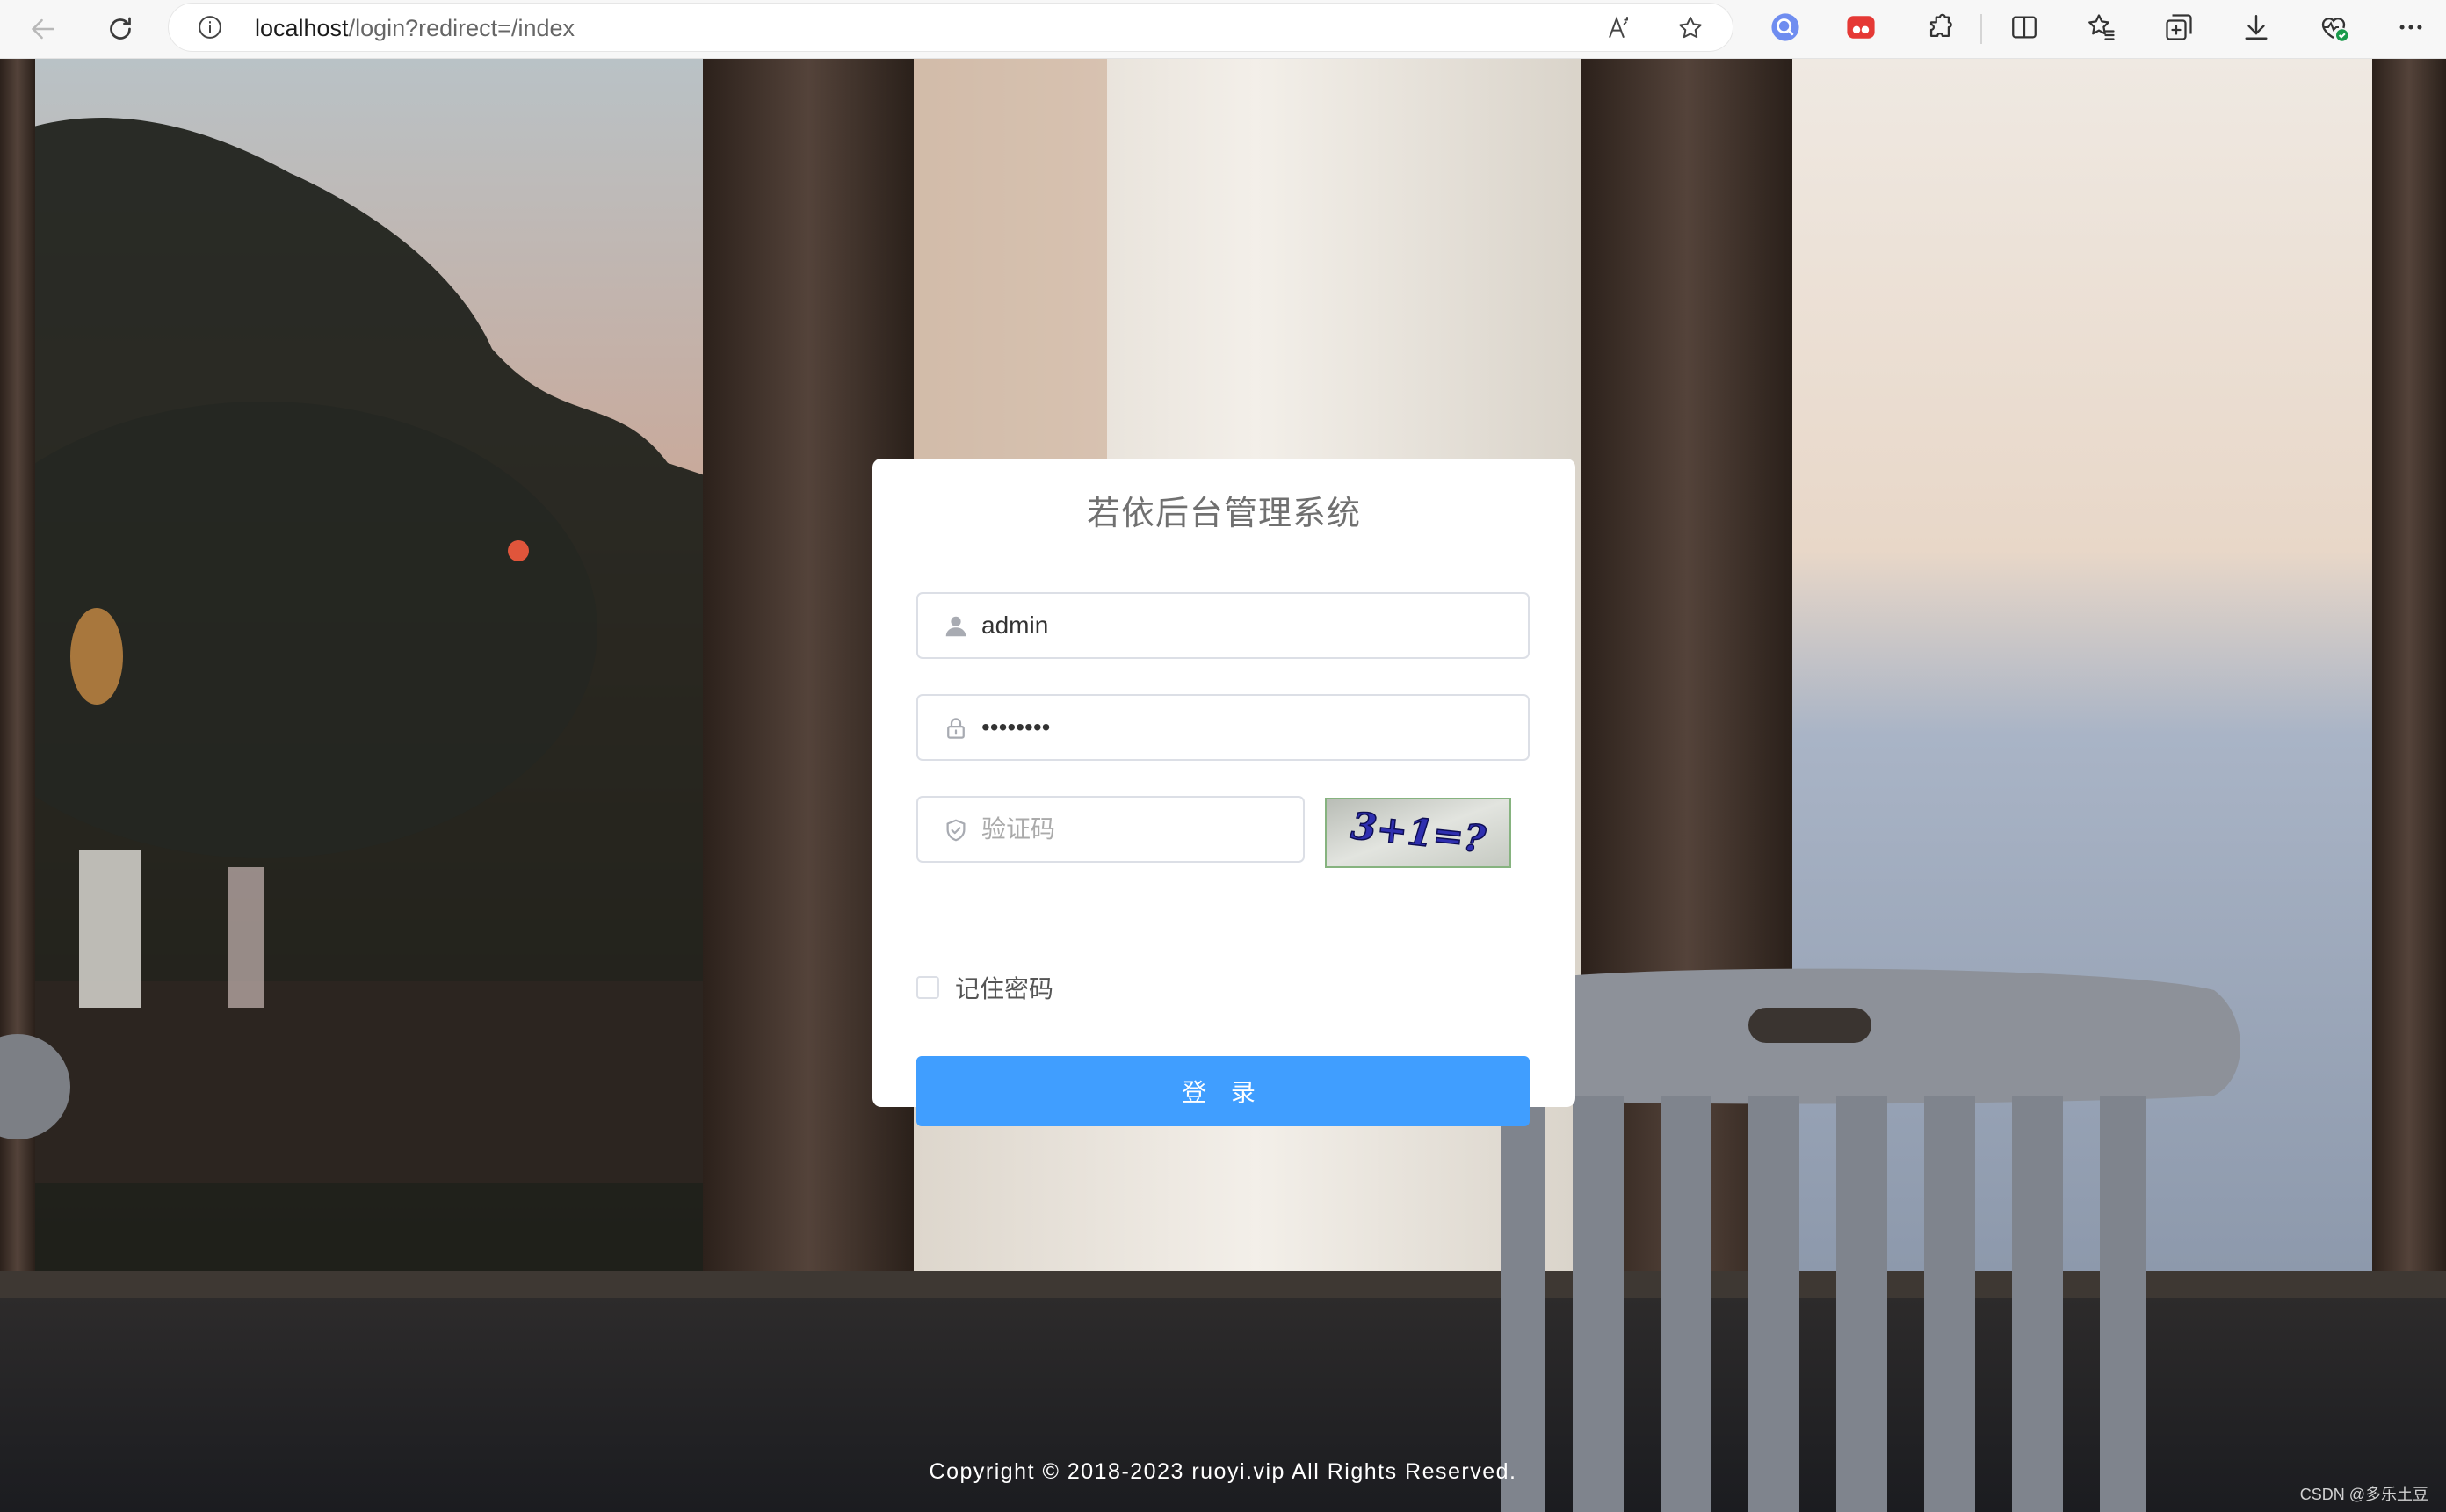 The width and height of the screenshot is (2446, 1512). What do you see at coordinates (2363, 1494) in the screenshot?
I see `watermark-text: CSDN @多乐土豆` at bounding box center [2363, 1494].